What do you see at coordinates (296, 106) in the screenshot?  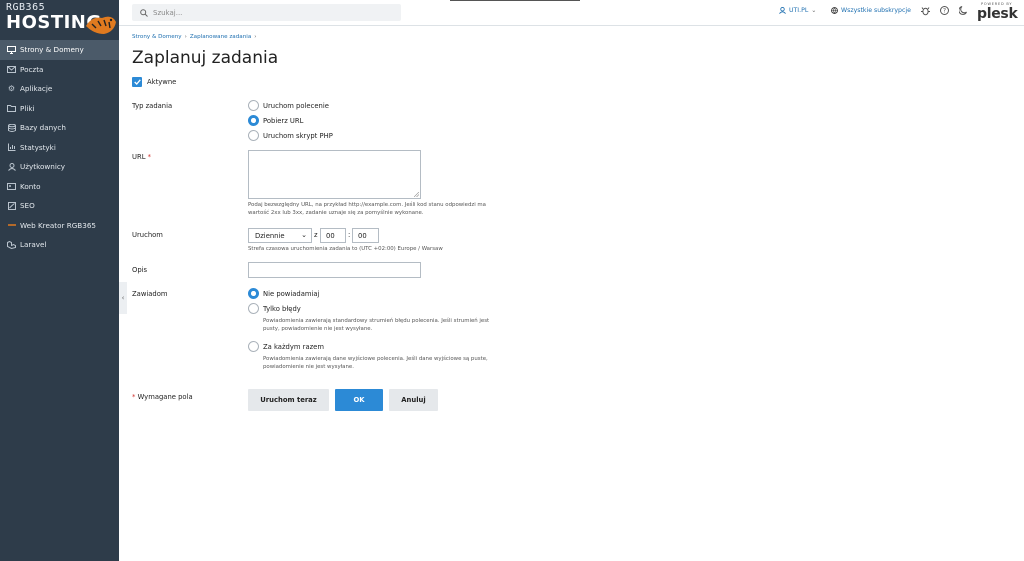 I see `task-type-option-command: Uruchom polecenie` at bounding box center [296, 106].